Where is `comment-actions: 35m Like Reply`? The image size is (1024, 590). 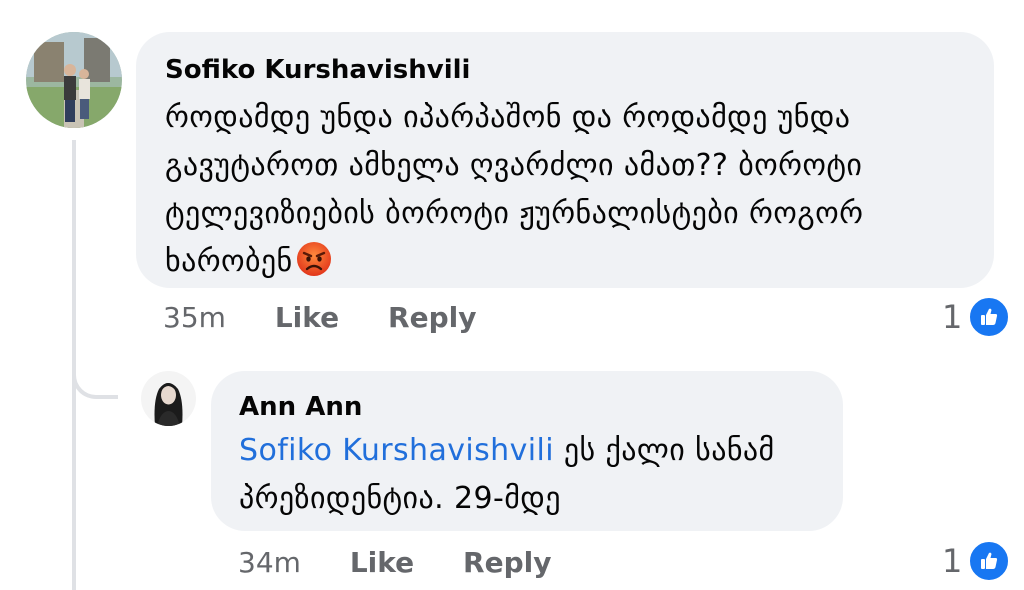
comment-actions: 35m Like Reply is located at coordinates (319, 318).